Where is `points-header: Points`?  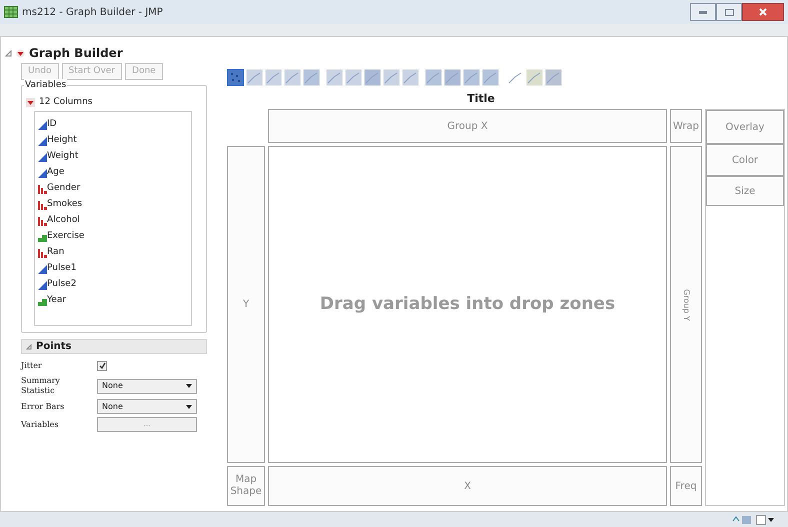
points-header: Points is located at coordinates (114, 346).